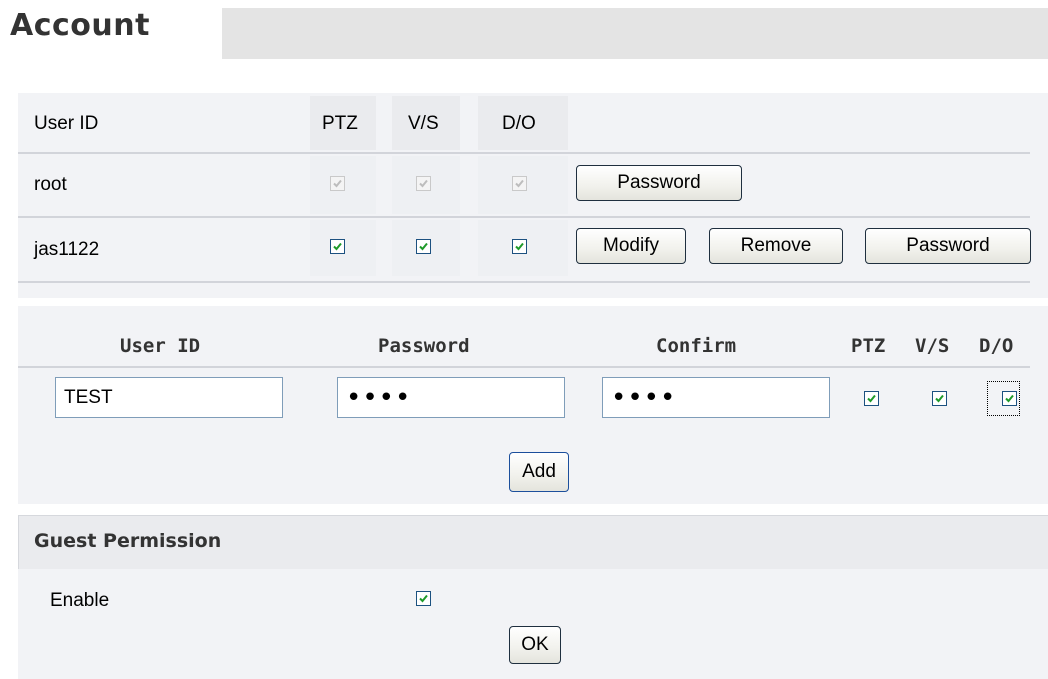 The image size is (1048, 679). Describe the element at coordinates (932, 346) in the screenshot. I see `add-header-vs: V/S` at that location.